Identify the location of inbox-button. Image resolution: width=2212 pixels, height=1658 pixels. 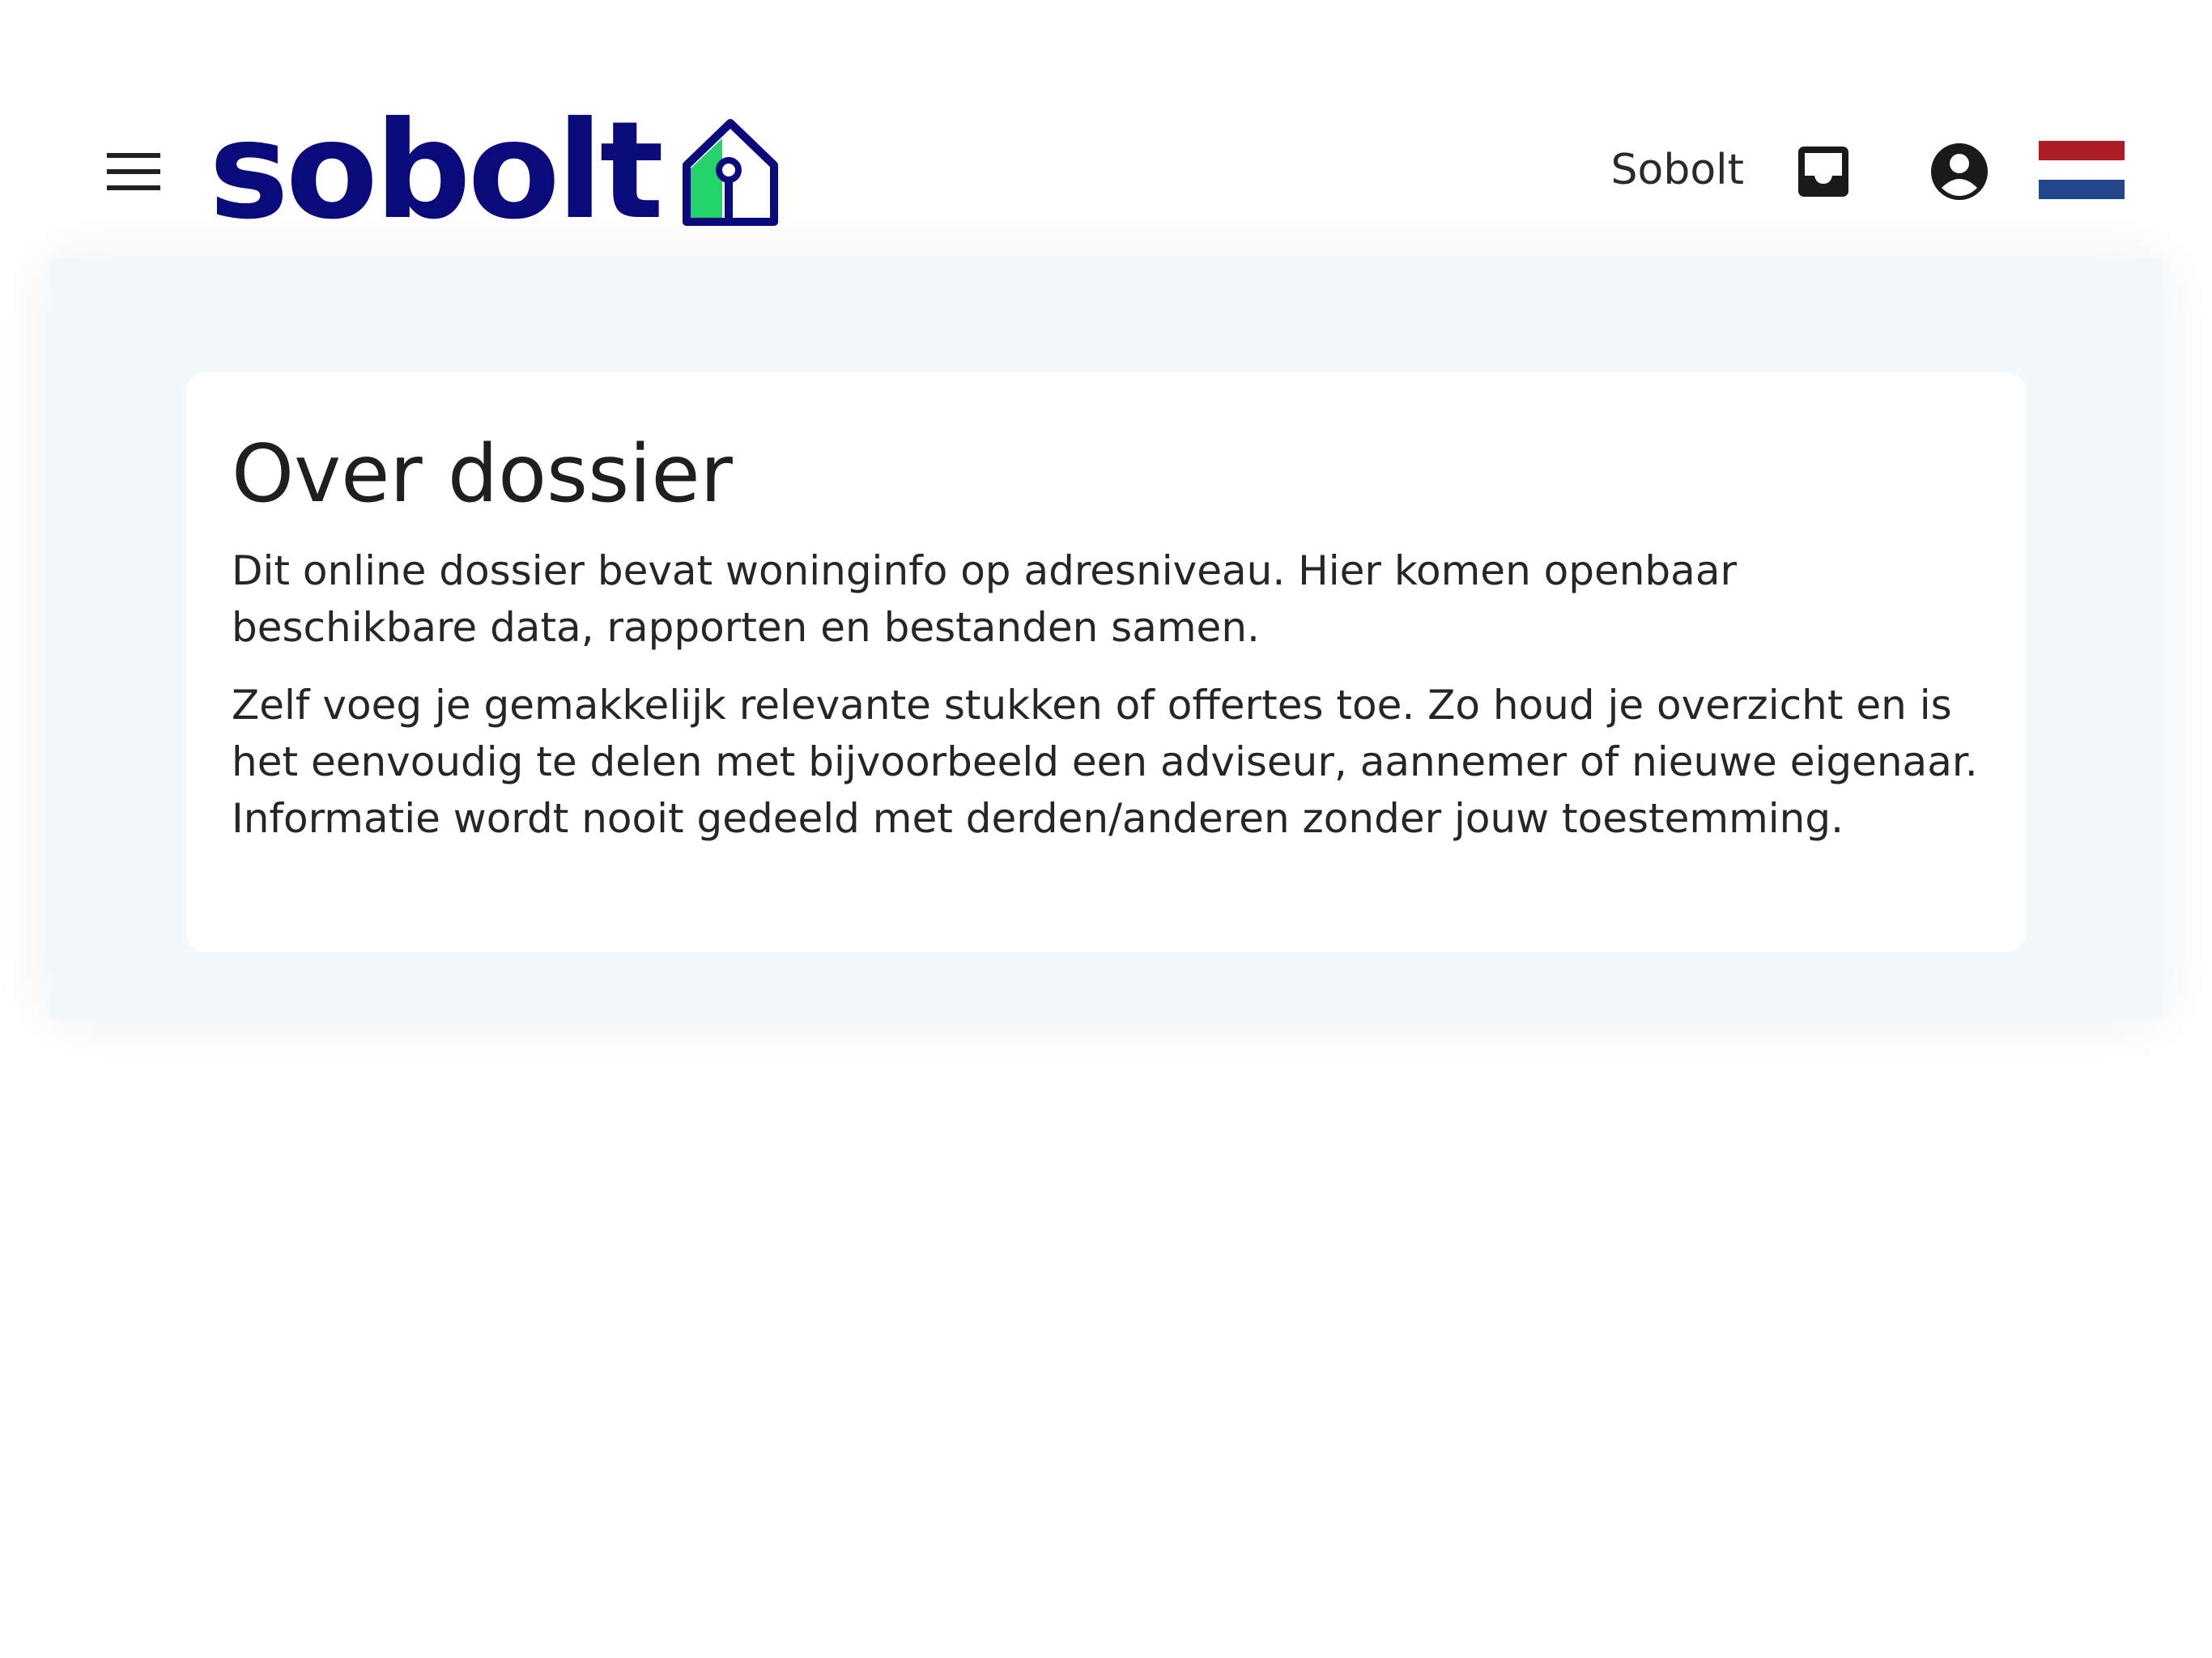
(1823, 172).